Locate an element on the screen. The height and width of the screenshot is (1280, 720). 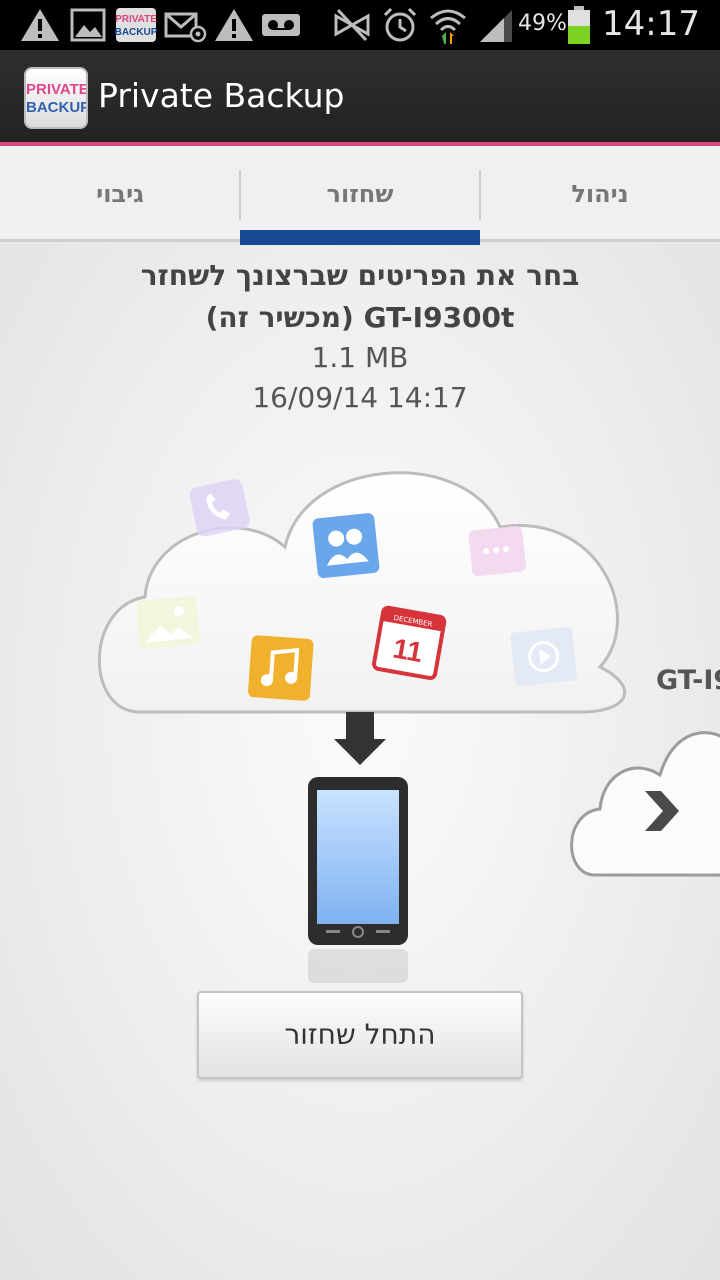
calendar-icon: DECEMBER 11 is located at coordinates (409, 643).